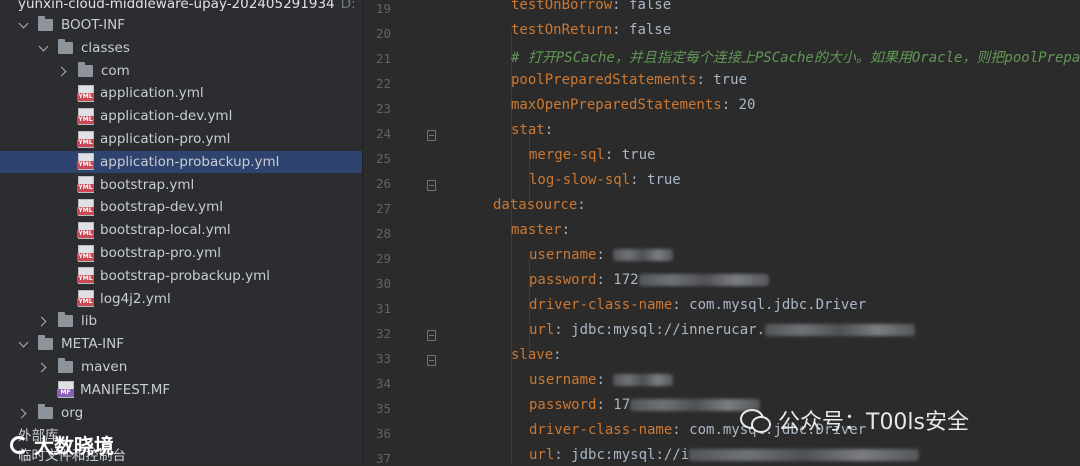  Describe the element at coordinates (540, 230) in the screenshot. I see `code-line: master:` at that location.